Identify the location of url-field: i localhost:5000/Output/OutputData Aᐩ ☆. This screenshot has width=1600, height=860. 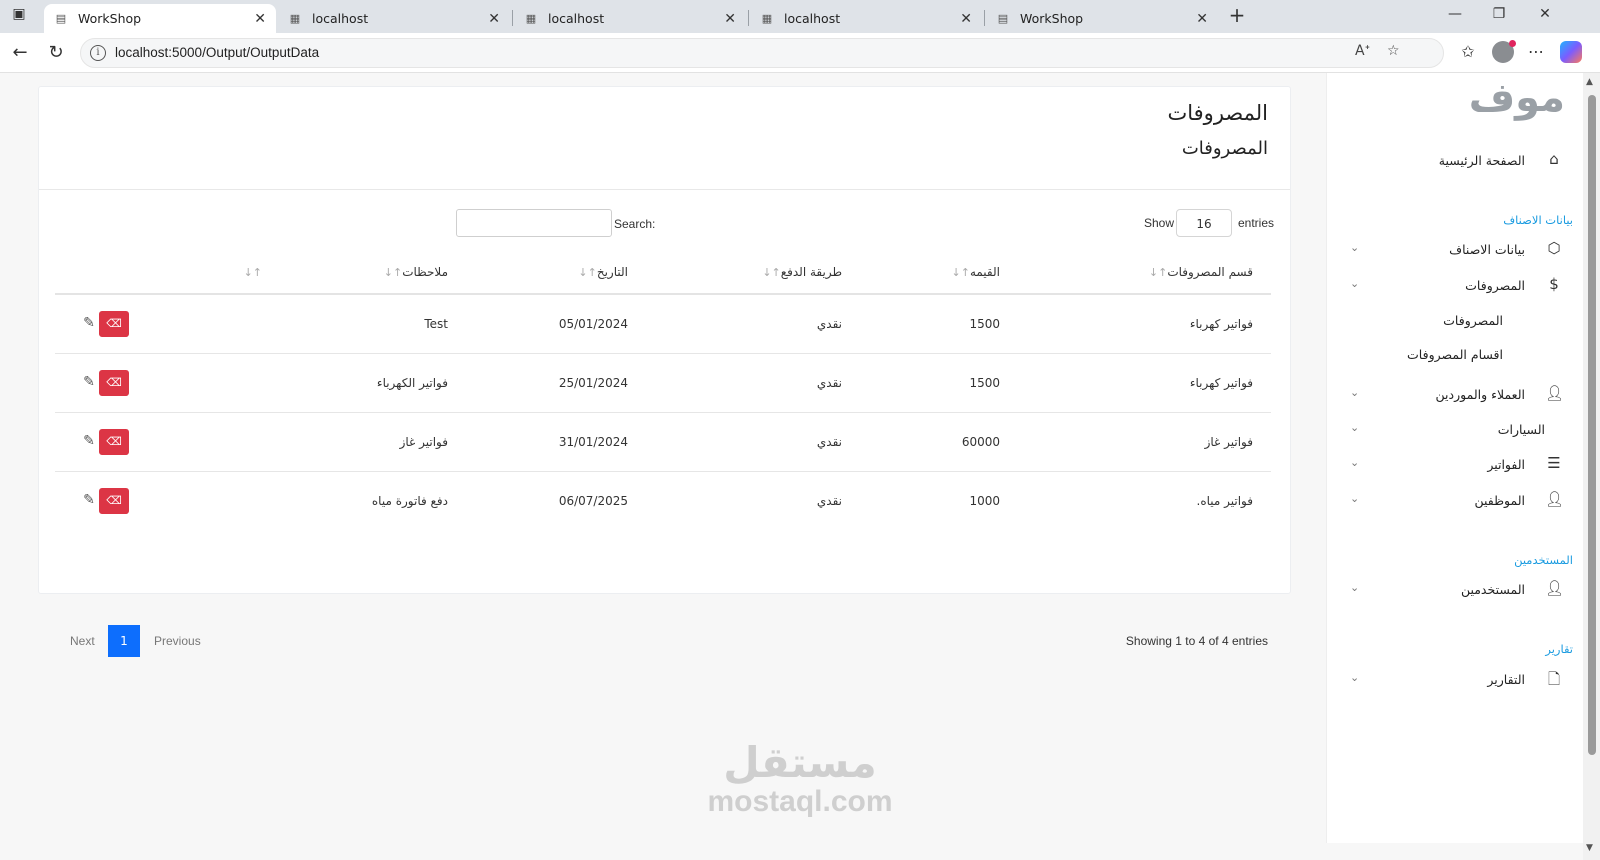
(762, 53).